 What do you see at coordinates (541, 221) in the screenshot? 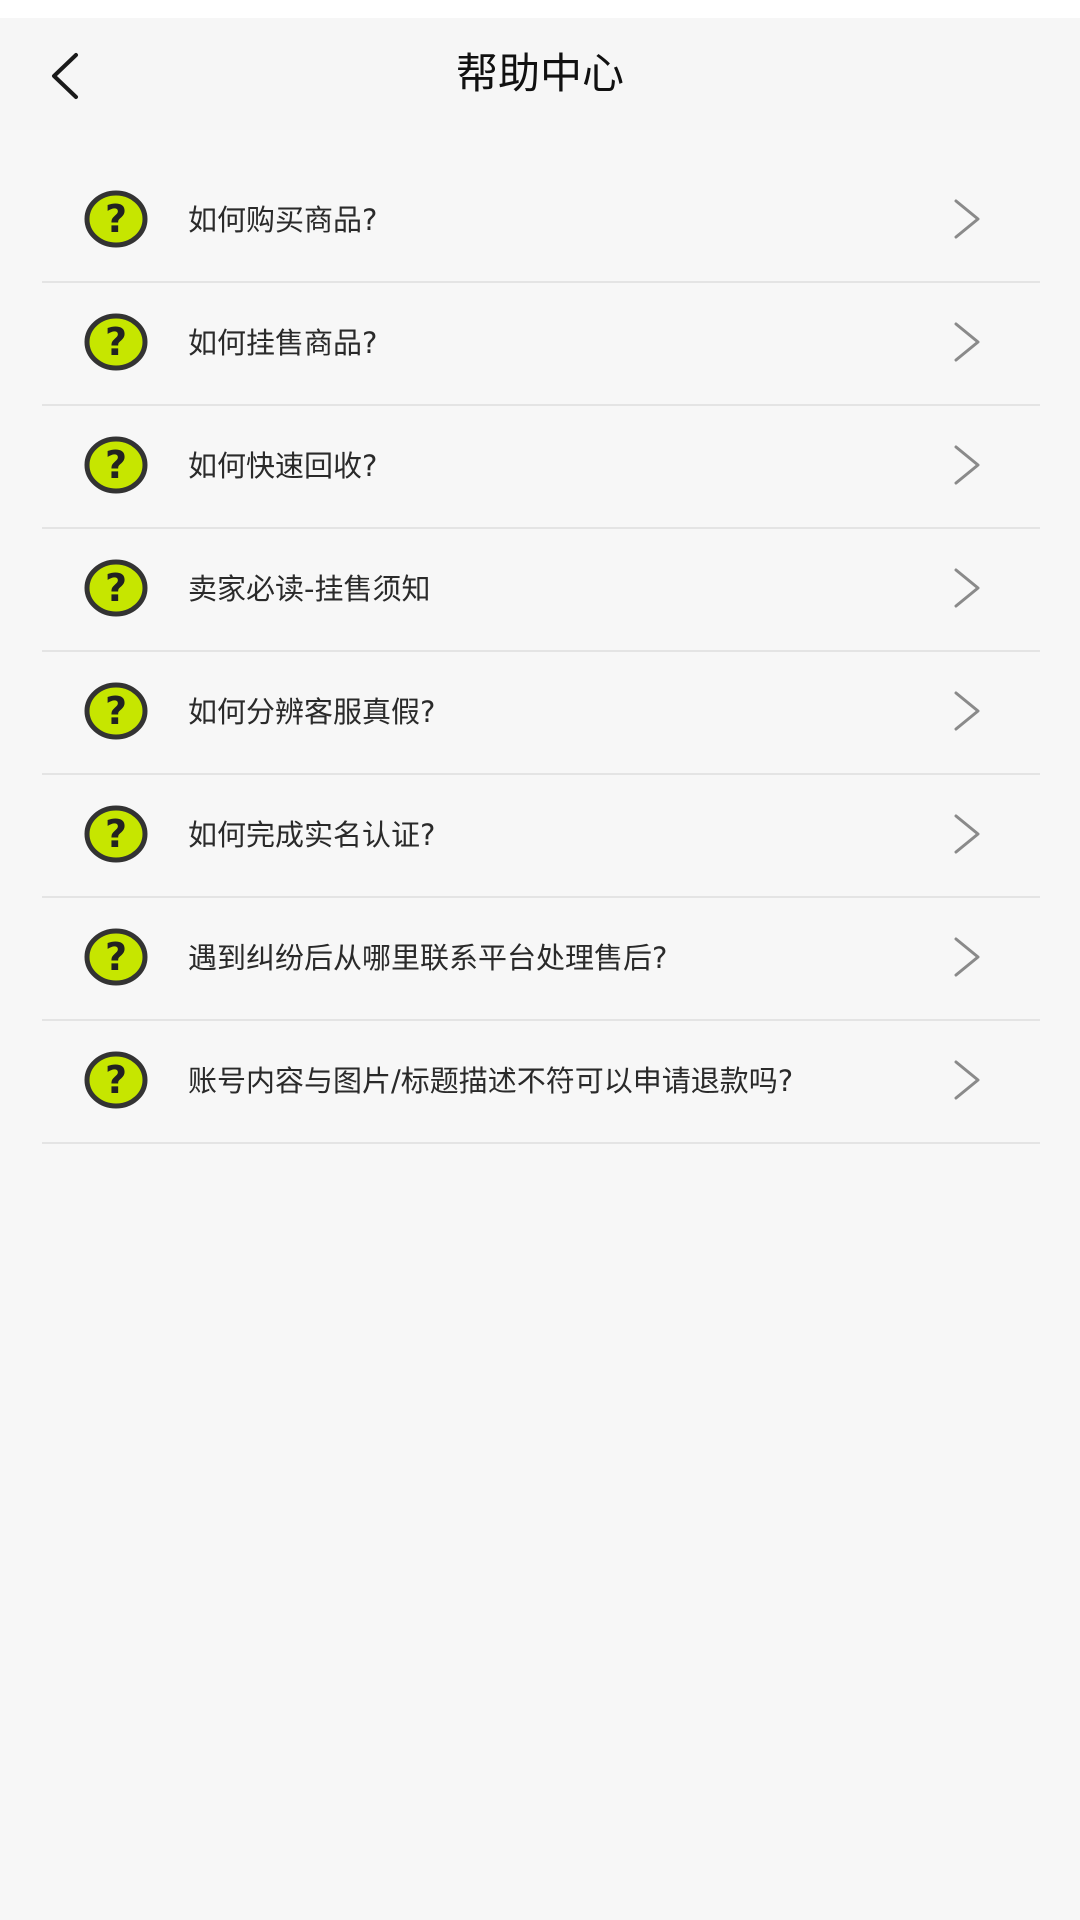
I see `help-item-buy: ? 如何购买商品?` at bounding box center [541, 221].